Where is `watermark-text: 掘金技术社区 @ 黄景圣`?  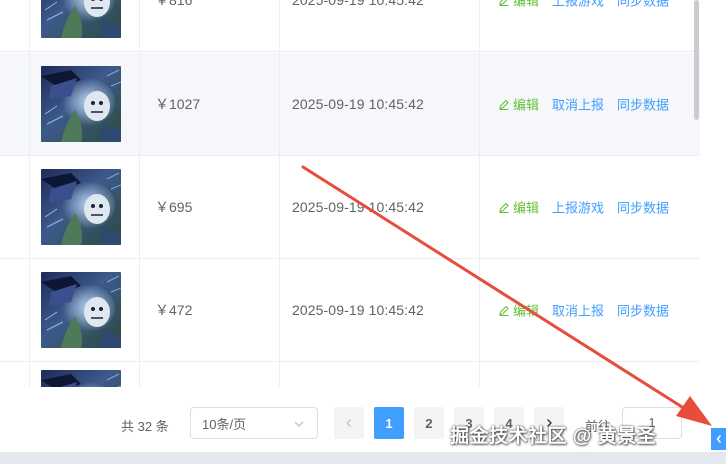
watermark-text: 掘金技术社区 @ 黄景圣 is located at coordinates (553, 436).